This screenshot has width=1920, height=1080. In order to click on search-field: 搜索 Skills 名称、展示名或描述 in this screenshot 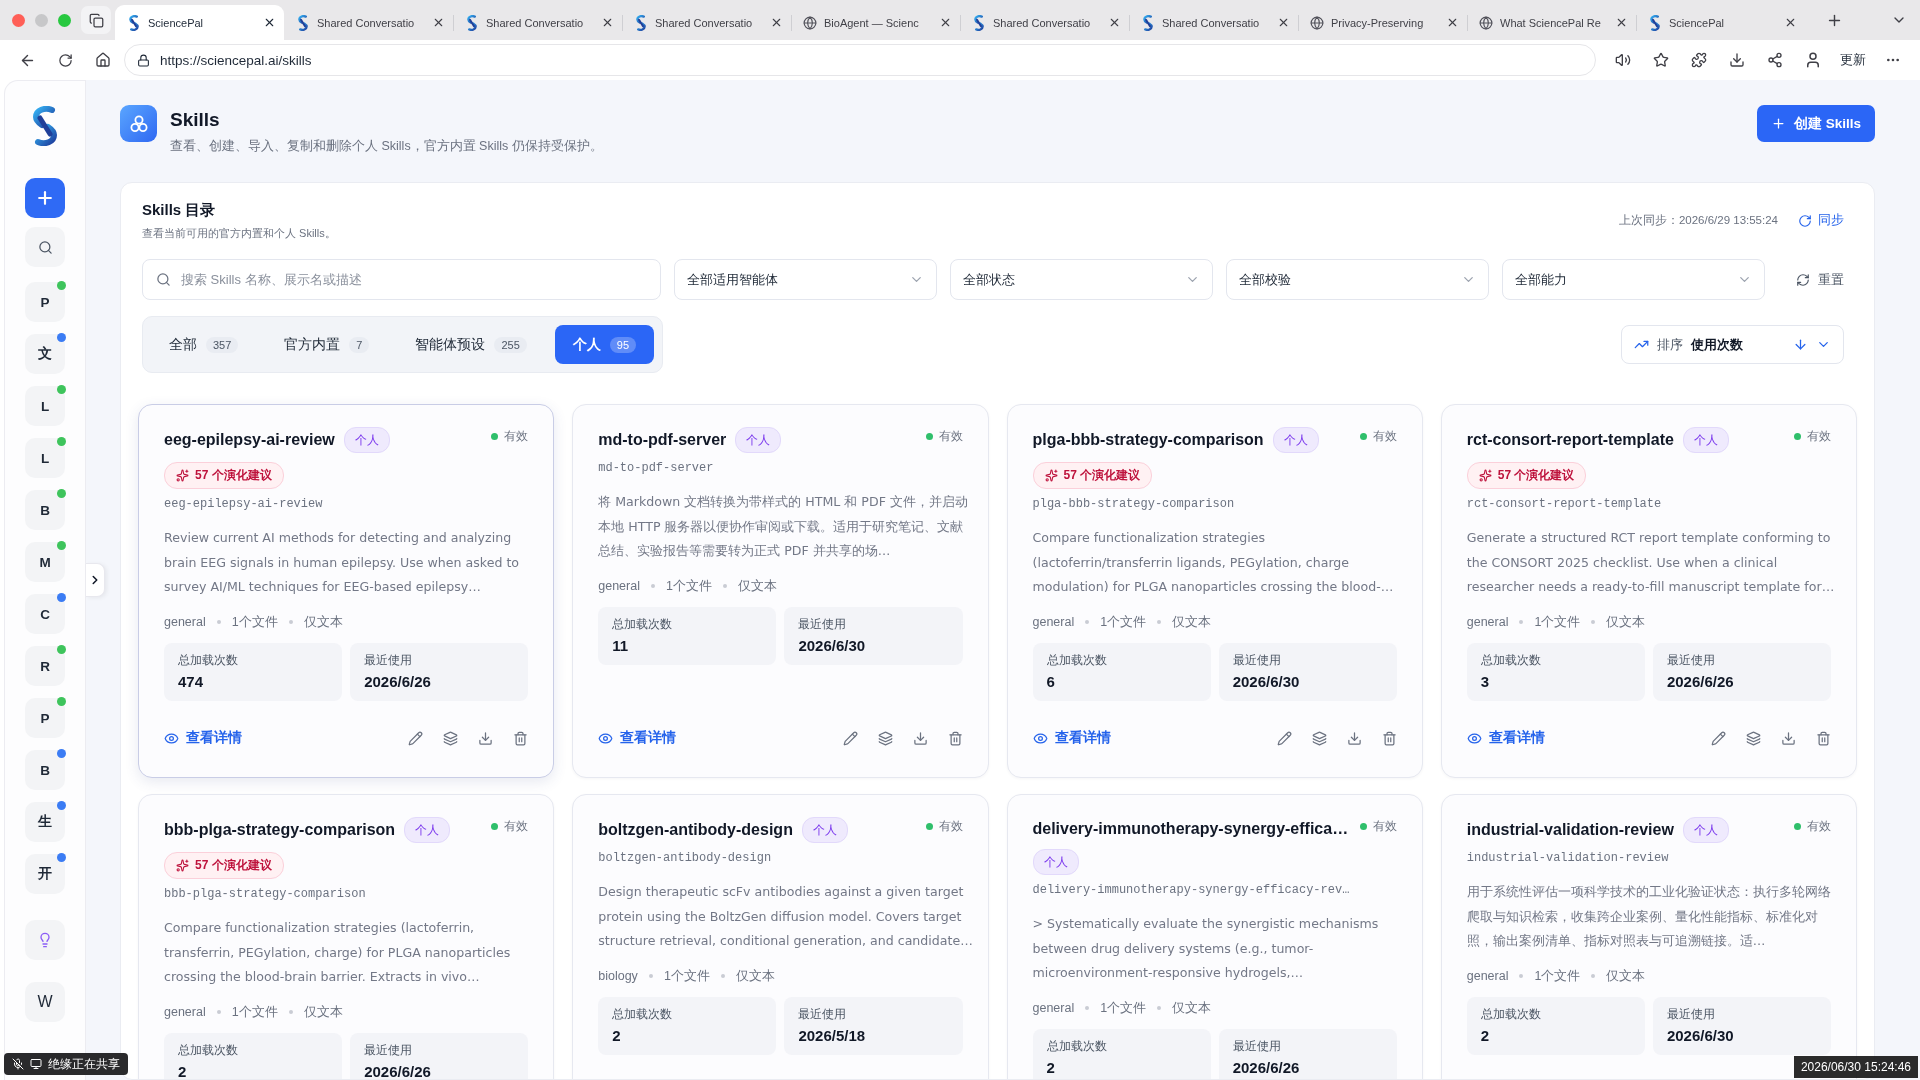, I will do `click(401, 279)`.